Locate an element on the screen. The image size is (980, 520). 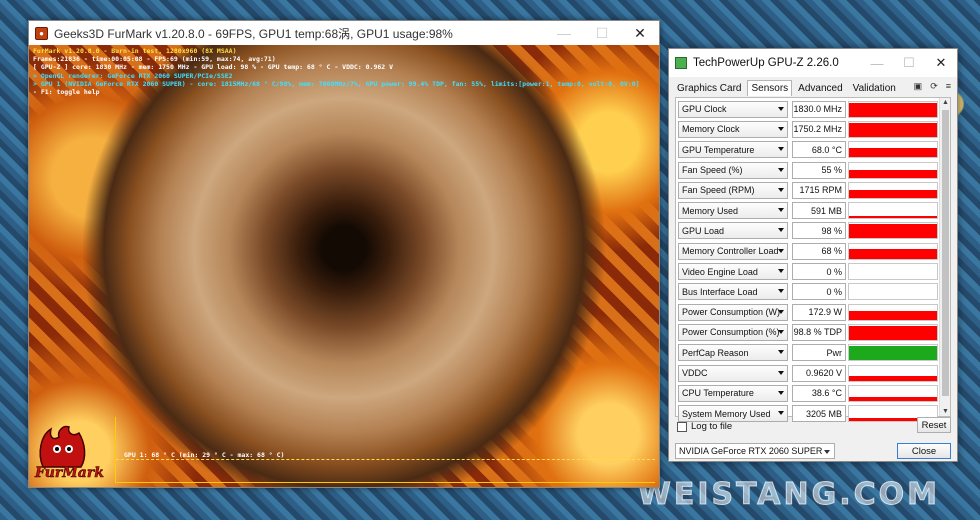
sensor-name: Fan Speed (%) is located at coordinates (712, 170).